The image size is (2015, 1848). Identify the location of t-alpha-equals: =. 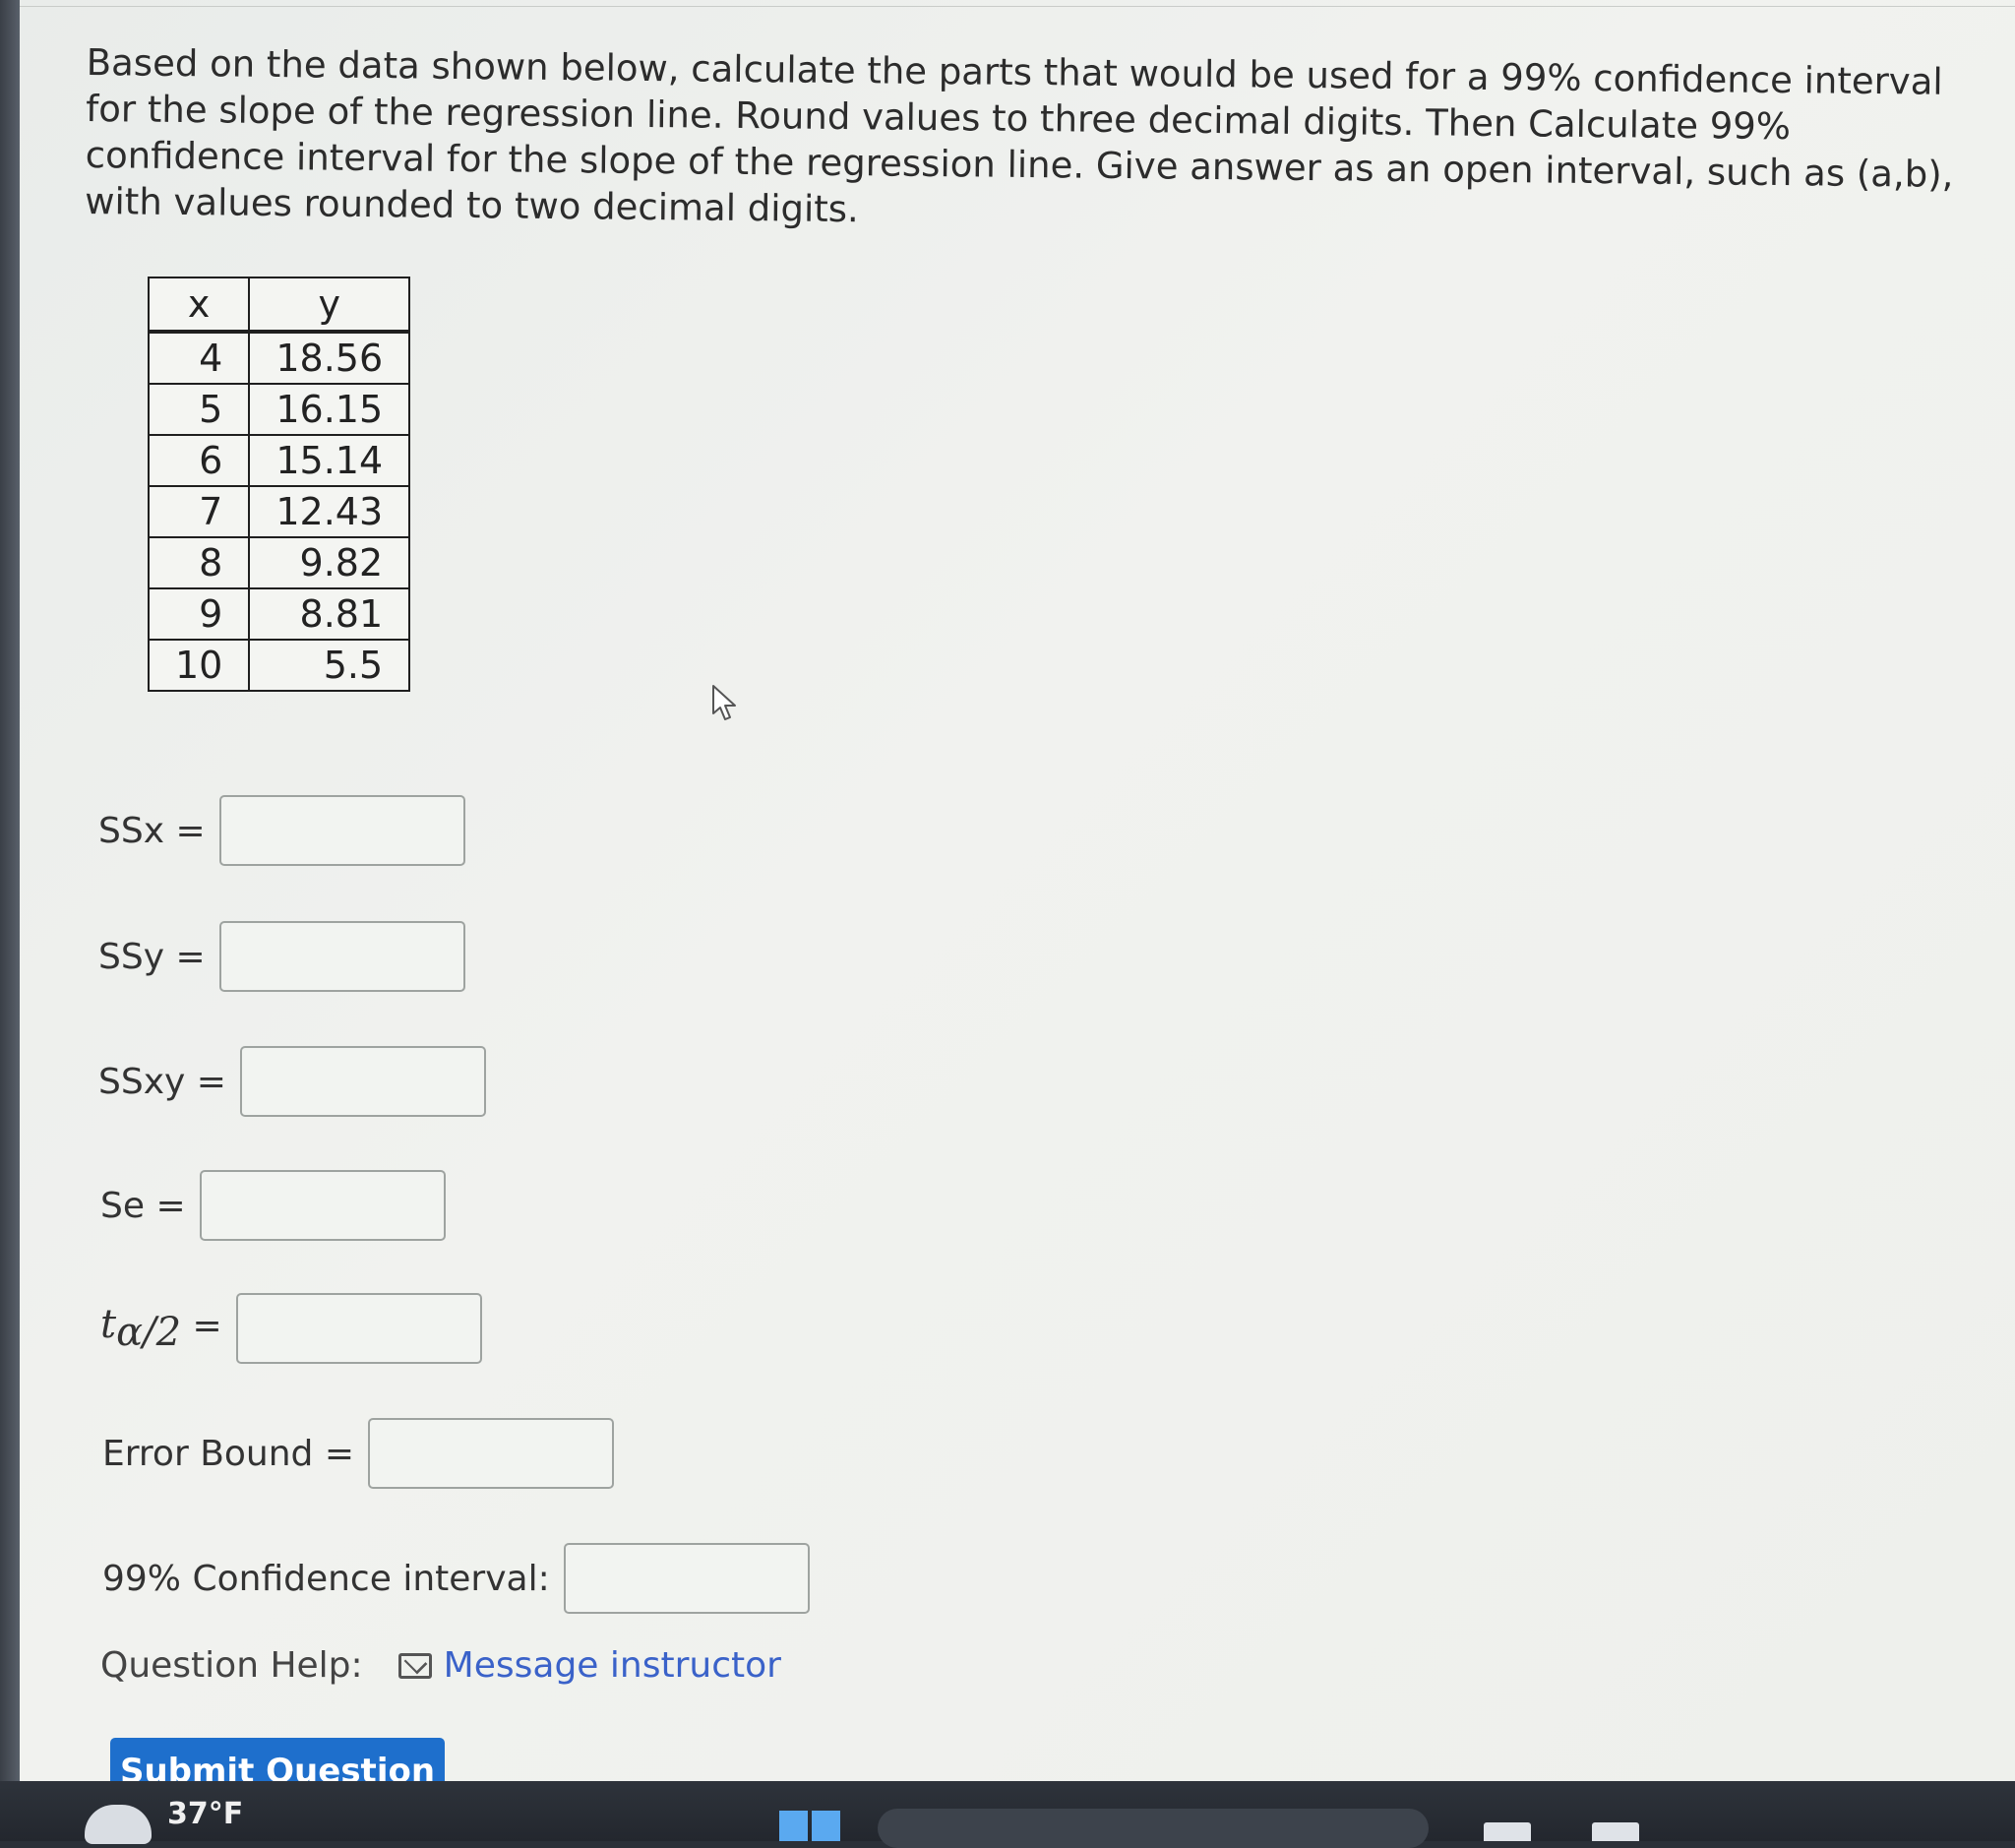
(207, 1325).